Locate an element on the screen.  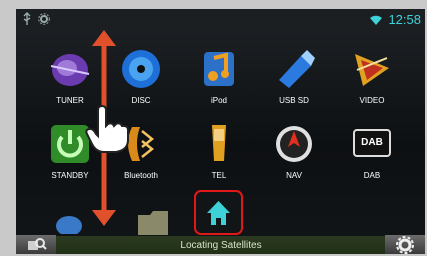
status-bar: 12:58 is located at coordinates (220, 20).